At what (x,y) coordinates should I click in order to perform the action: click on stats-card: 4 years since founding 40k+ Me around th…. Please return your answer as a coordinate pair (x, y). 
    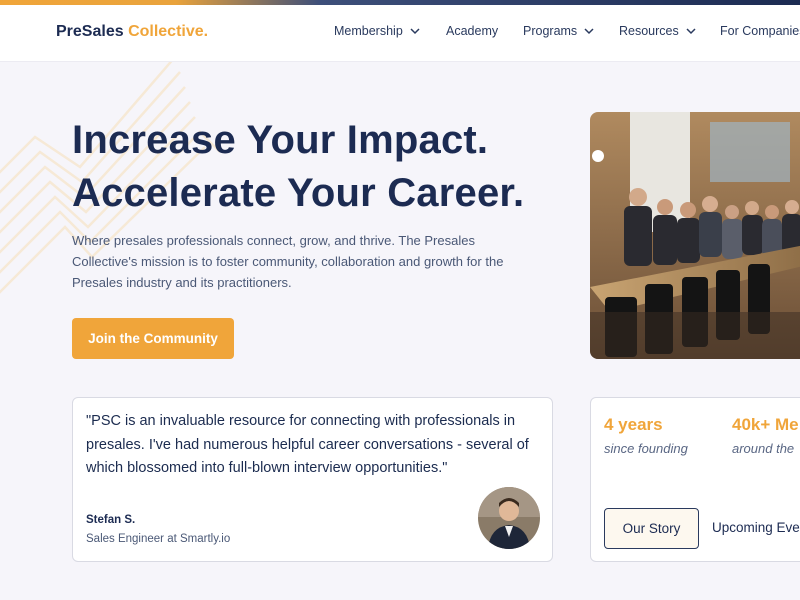
    Looking at the image, I should click on (695, 479).